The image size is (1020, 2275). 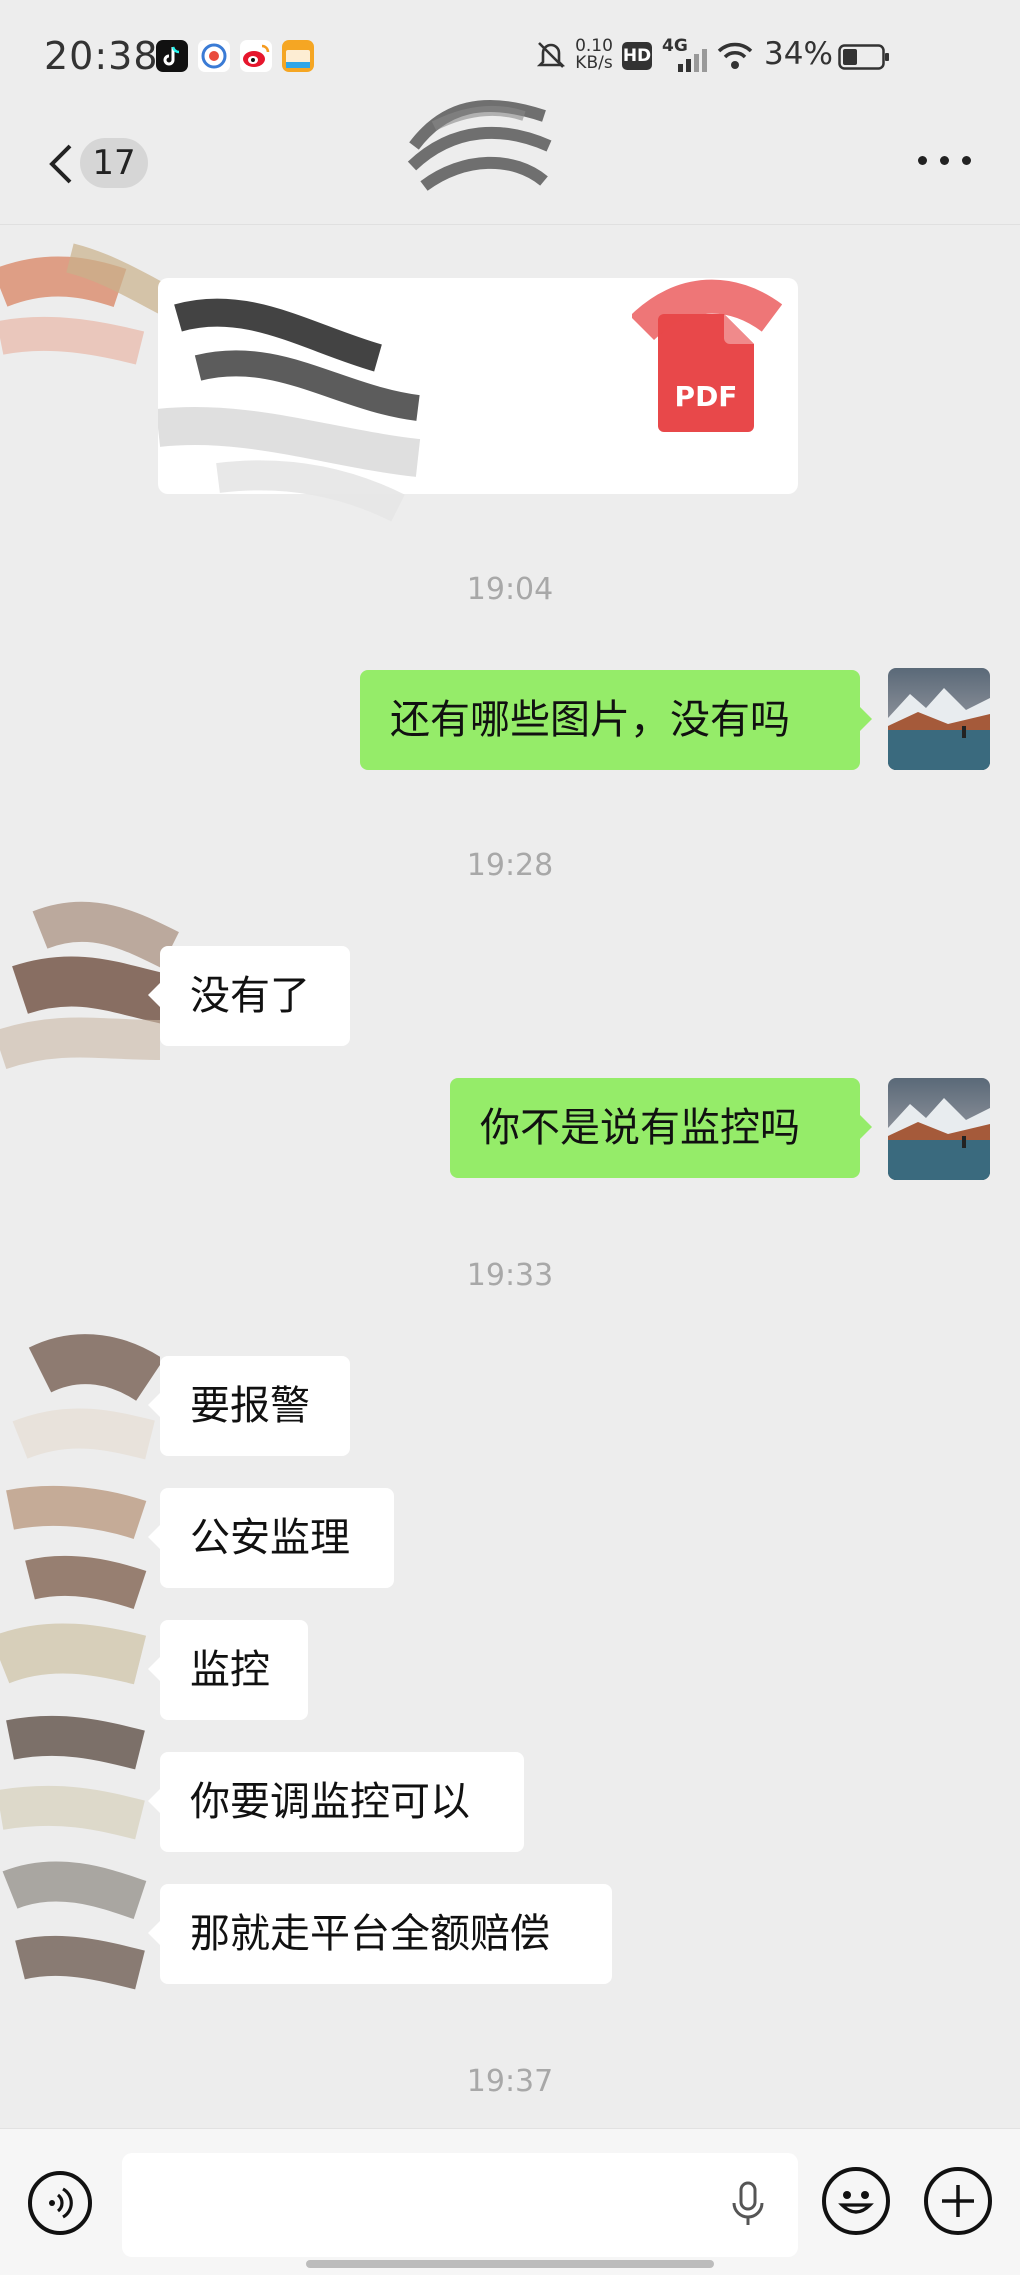 I want to click on timestamp: 19:04, so click(x=510, y=589).